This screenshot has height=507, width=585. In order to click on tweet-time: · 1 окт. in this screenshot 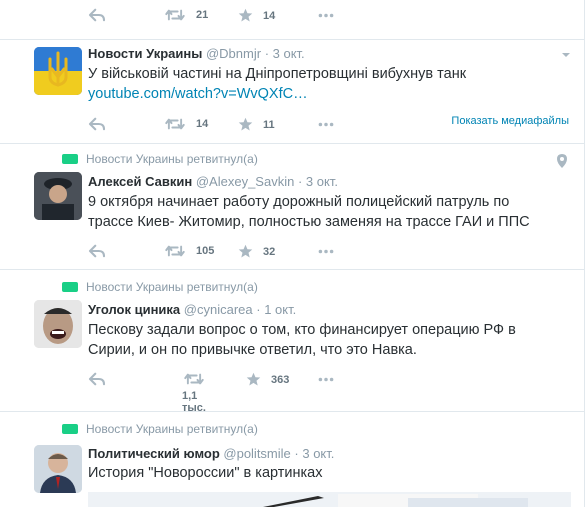, I will do `click(276, 309)`.